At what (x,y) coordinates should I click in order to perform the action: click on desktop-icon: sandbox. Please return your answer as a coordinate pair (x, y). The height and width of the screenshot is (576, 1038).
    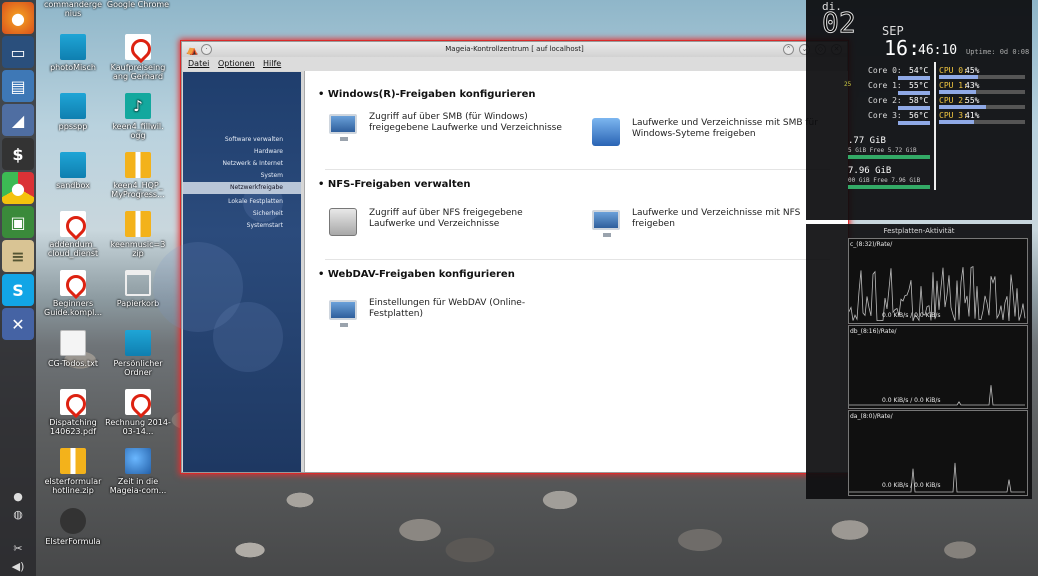
    Looking at the image, I should click on (73, 171).